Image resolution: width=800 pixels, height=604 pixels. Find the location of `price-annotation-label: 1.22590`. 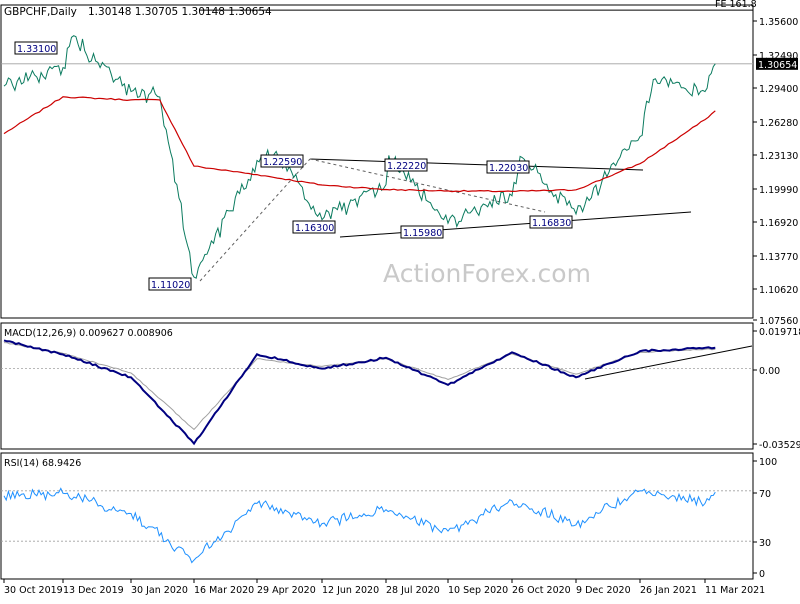

price-annotation-label: 1.22590 is located at coordinates (282, 162).